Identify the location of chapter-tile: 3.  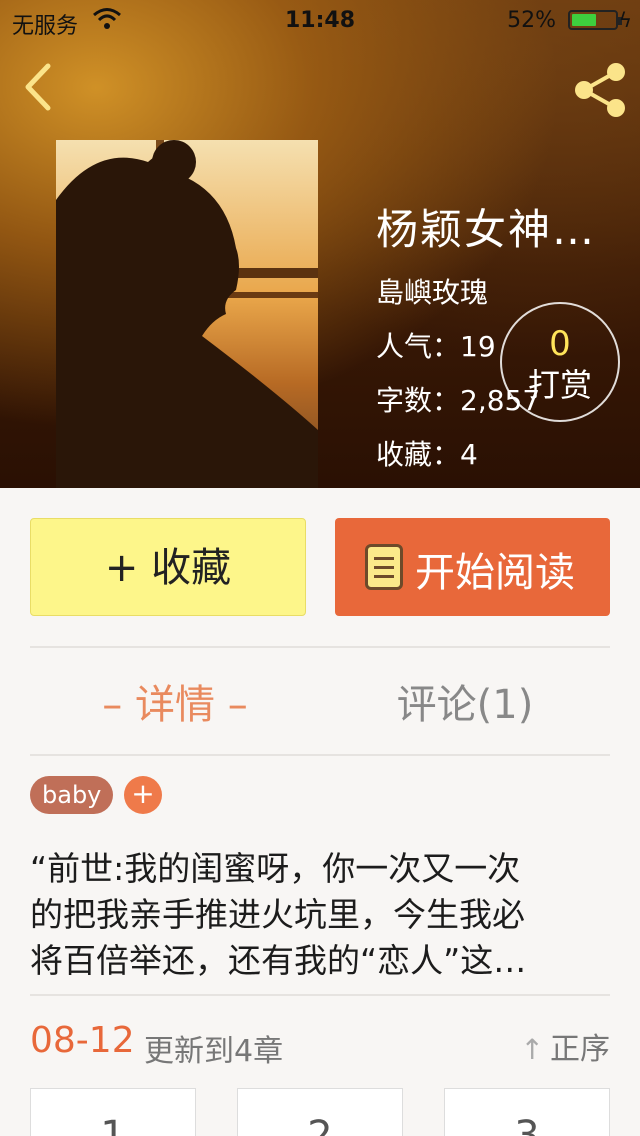
(527, 1112).